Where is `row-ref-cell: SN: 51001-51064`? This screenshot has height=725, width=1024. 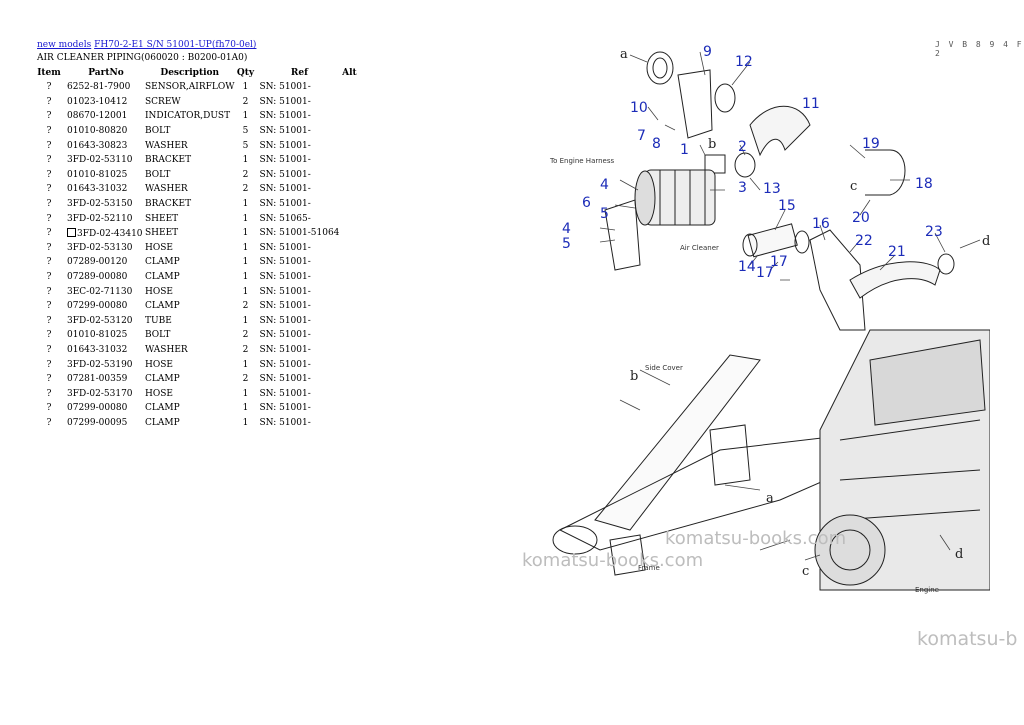
row-ref-cell: SN: 51001-51064 is located at coordinates (299, 233).